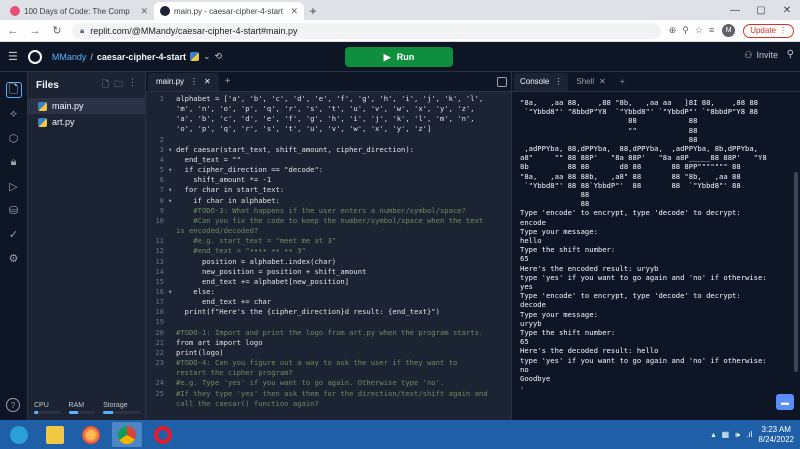 This screenshot has height=449, width=800. I want to click on console-prompt: ›, so click(655, 387).